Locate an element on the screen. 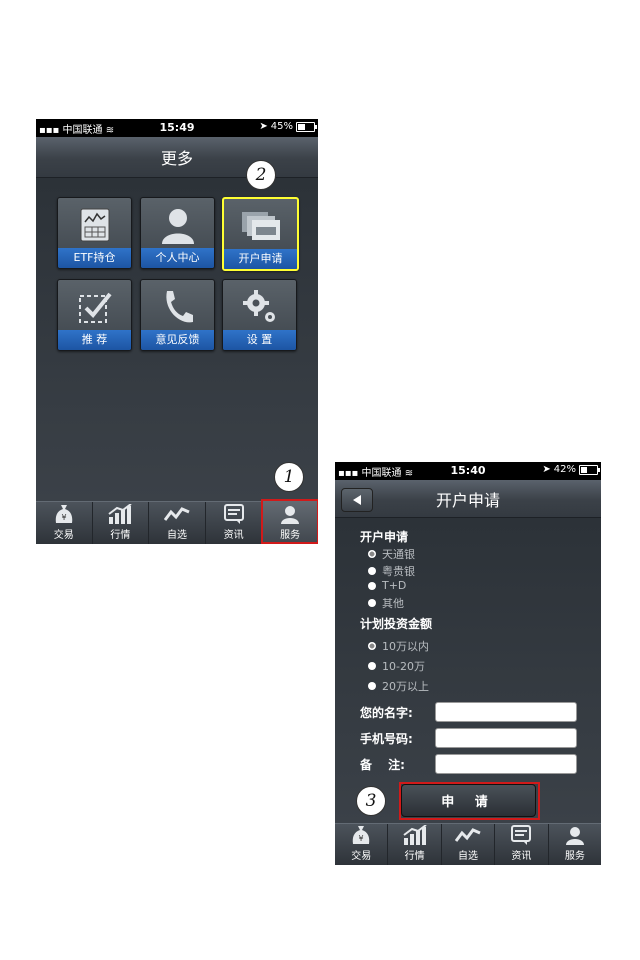 The width and height of the screenshot is (640, 960). tab-bar: ¥ 交易 行情 自选 资讯 服务 is located at coordinates (468, 844).